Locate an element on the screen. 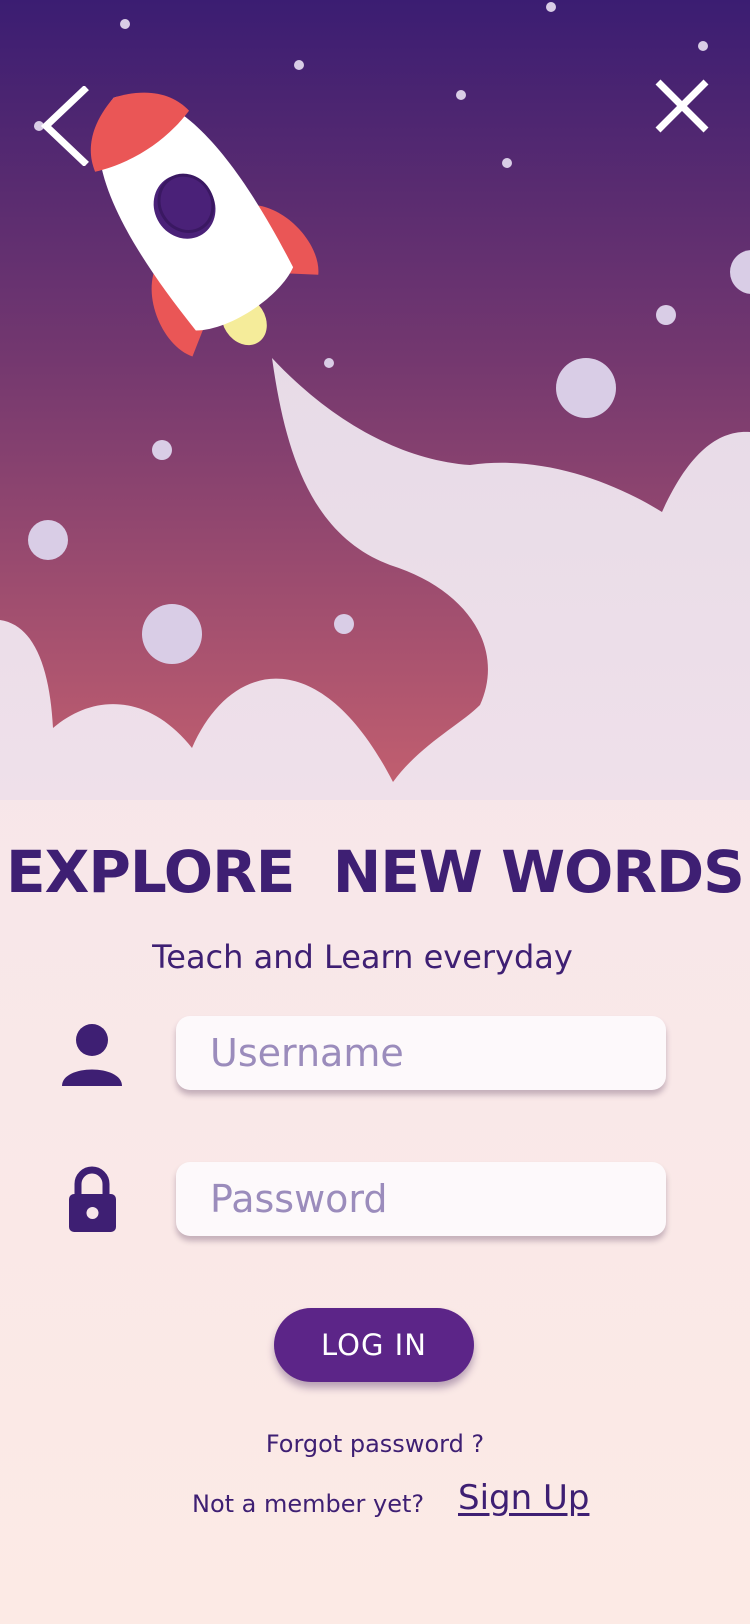 This screenshot has height=1624, width=750. username-input is located at coordinates (421, 1053).